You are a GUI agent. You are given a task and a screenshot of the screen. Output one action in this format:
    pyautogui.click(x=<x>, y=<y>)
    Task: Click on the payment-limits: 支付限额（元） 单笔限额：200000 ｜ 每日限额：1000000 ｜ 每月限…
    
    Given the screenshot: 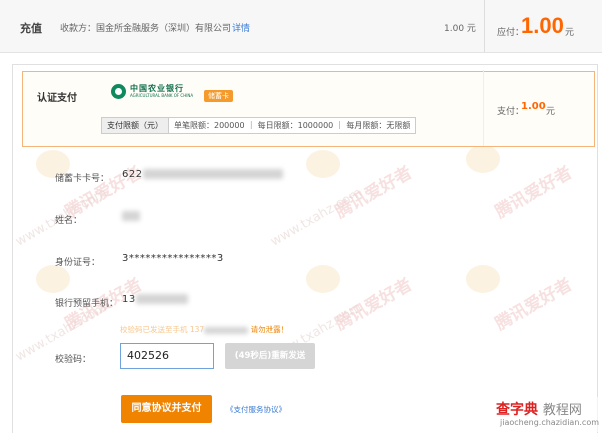 What is the action you would take?
    pyautogui.click(x=259, y=125)
    